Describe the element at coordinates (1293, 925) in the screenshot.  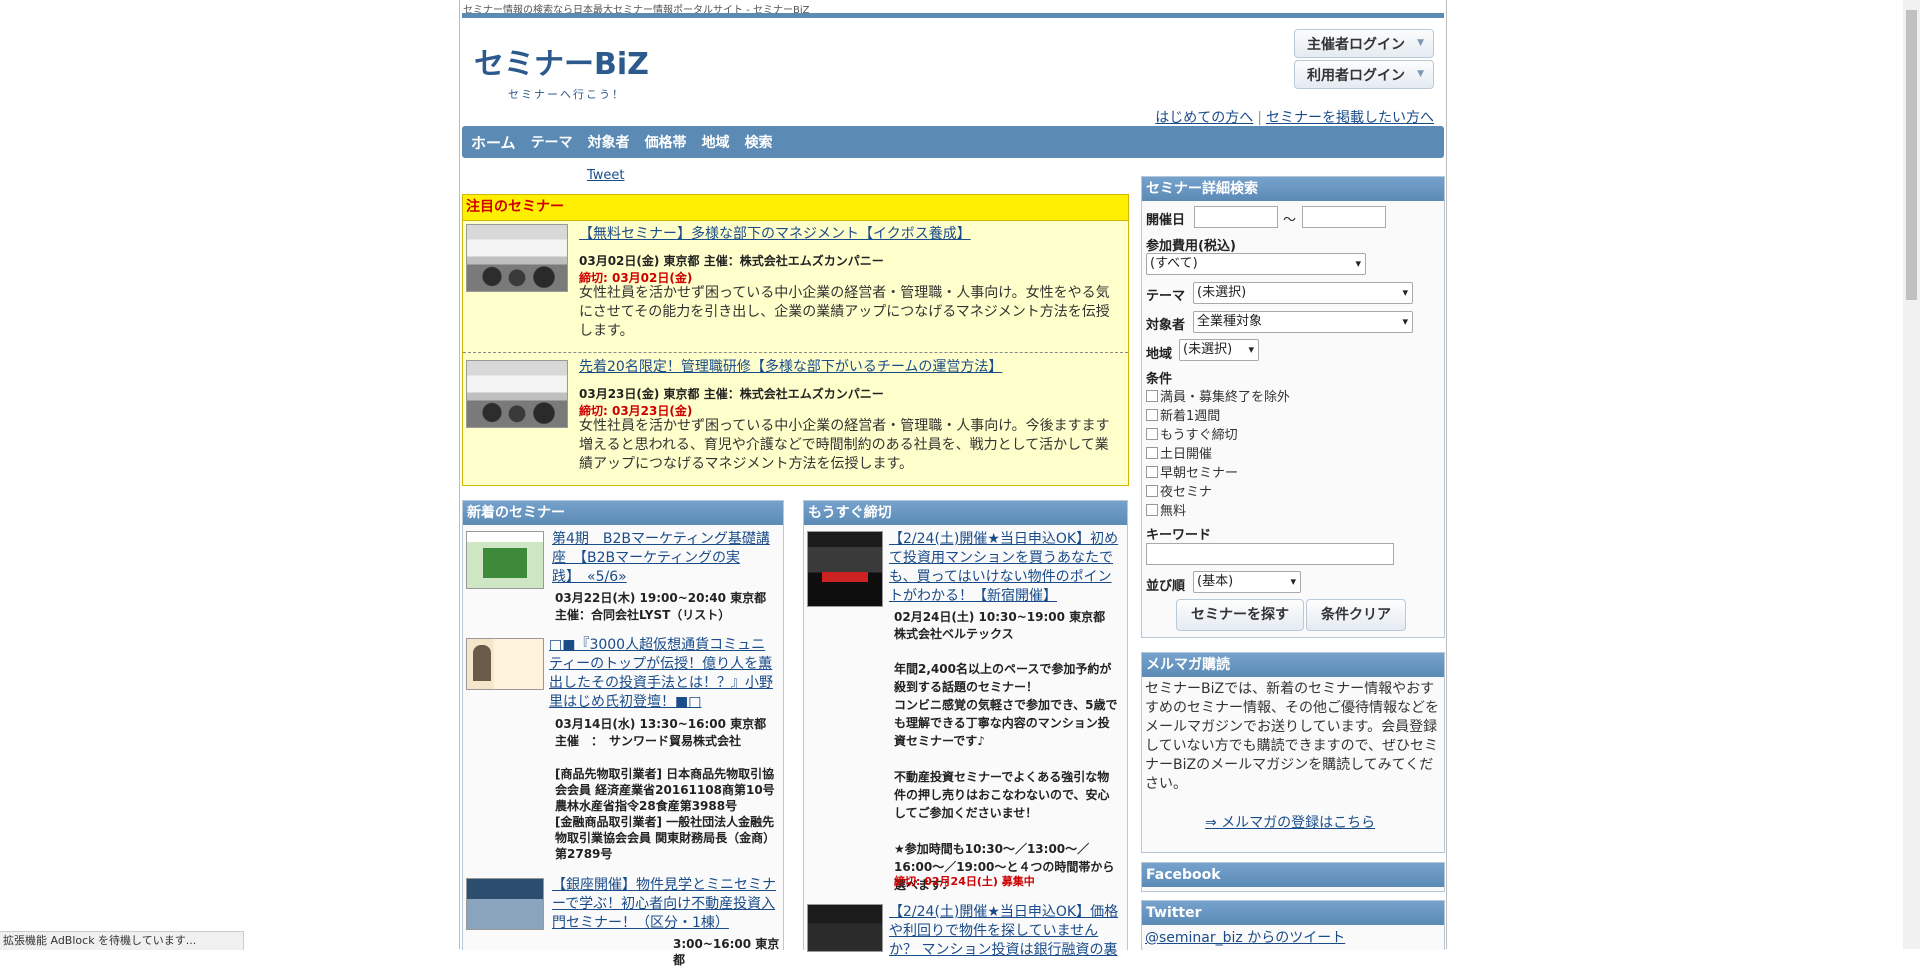
I see `twitter-box: Twitter @seminar_biz からのツイート` at that location.